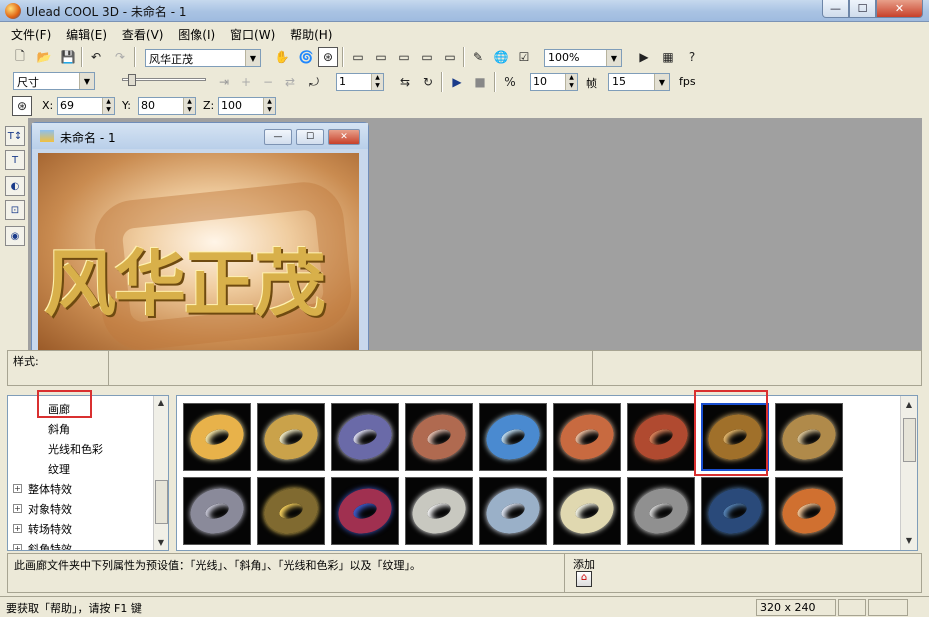  Describe the element at coordinates (478, 57) in the screenshot. I see `brush-icon: ✎` at that location.